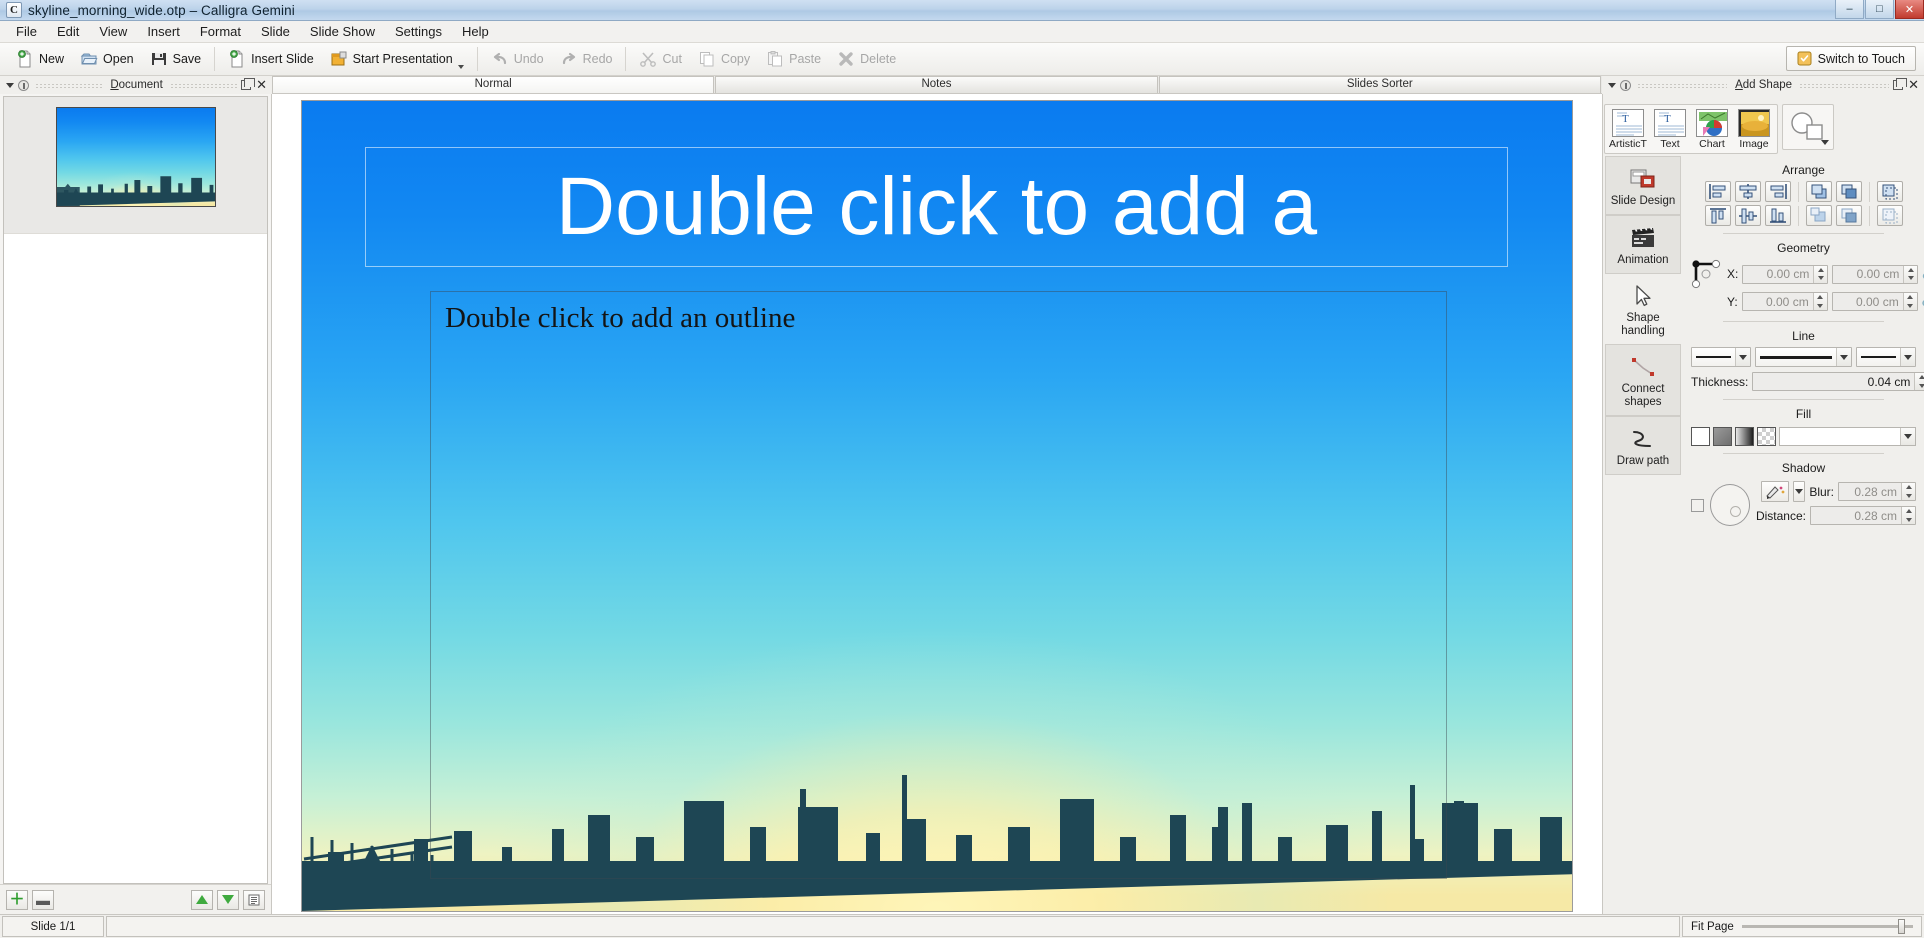  What do you see at coordinates (135, 490) in the screenshot?
I see `slide-list` at bounding box center [135, 490].